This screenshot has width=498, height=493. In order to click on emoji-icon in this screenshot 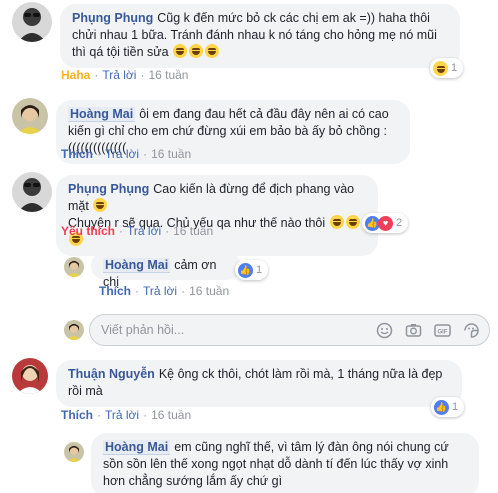, I will do `click(384, 330)`.